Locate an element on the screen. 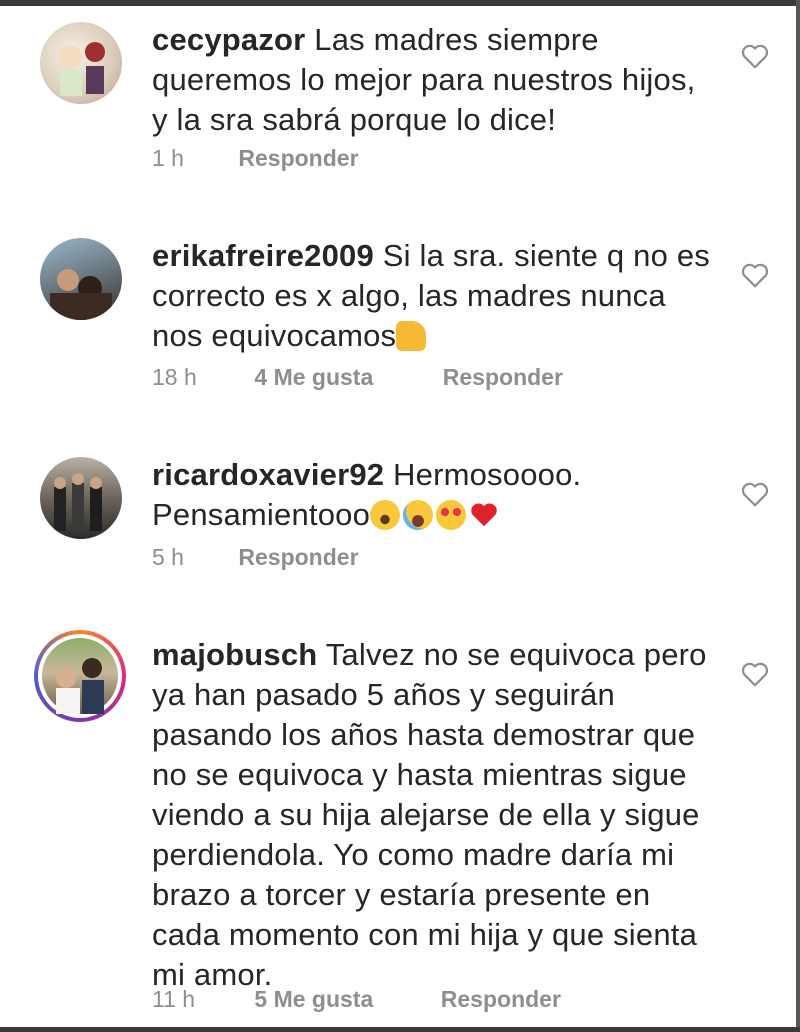 The width and height of the screenshot is (800, 1032). likes-count: 5 Me gusta is located at coordinates (344, 999).